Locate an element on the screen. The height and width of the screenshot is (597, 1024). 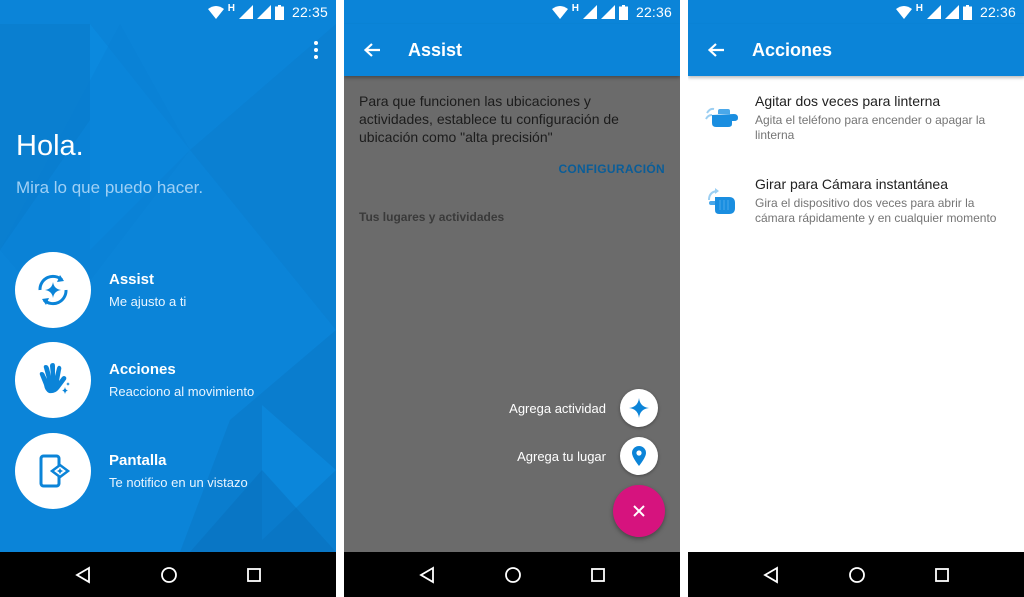
page-title: Assist is located at coordinates (435, 49).